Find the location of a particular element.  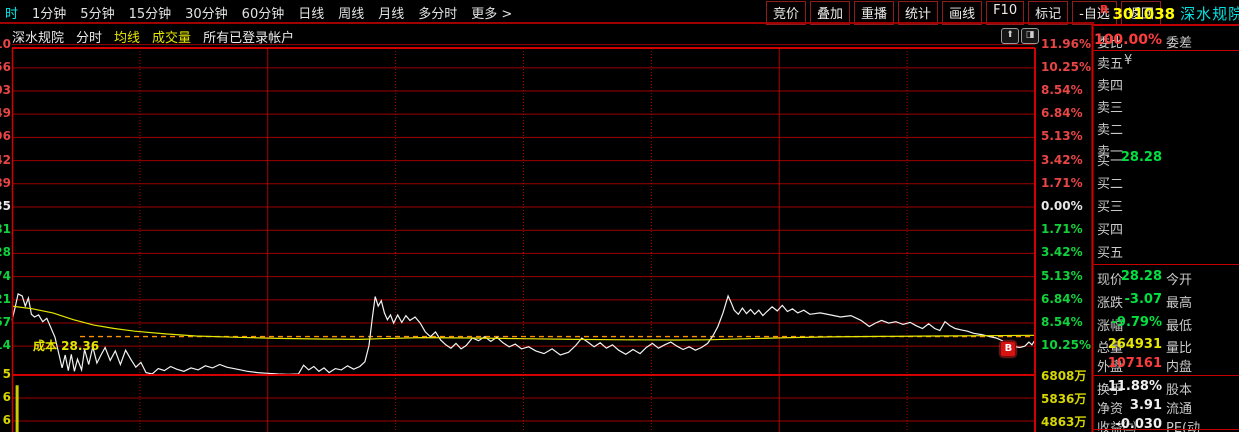

y-axis-left-value: 32.96 is located at coordinates (5, 136).